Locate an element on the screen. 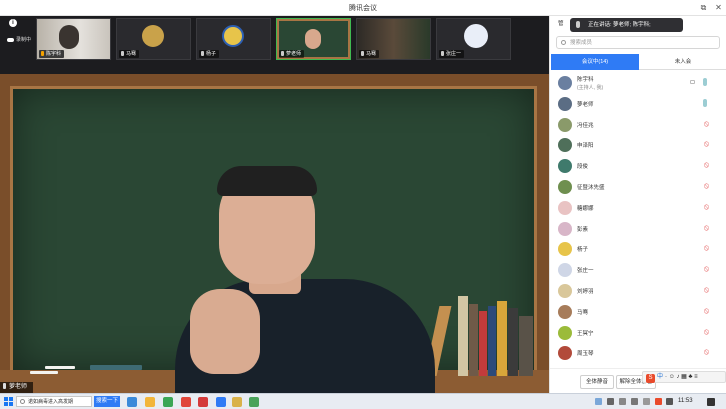 This screenshot has height=409, width=726. recording-label: 录制中 is located at coordinates (24, 40).